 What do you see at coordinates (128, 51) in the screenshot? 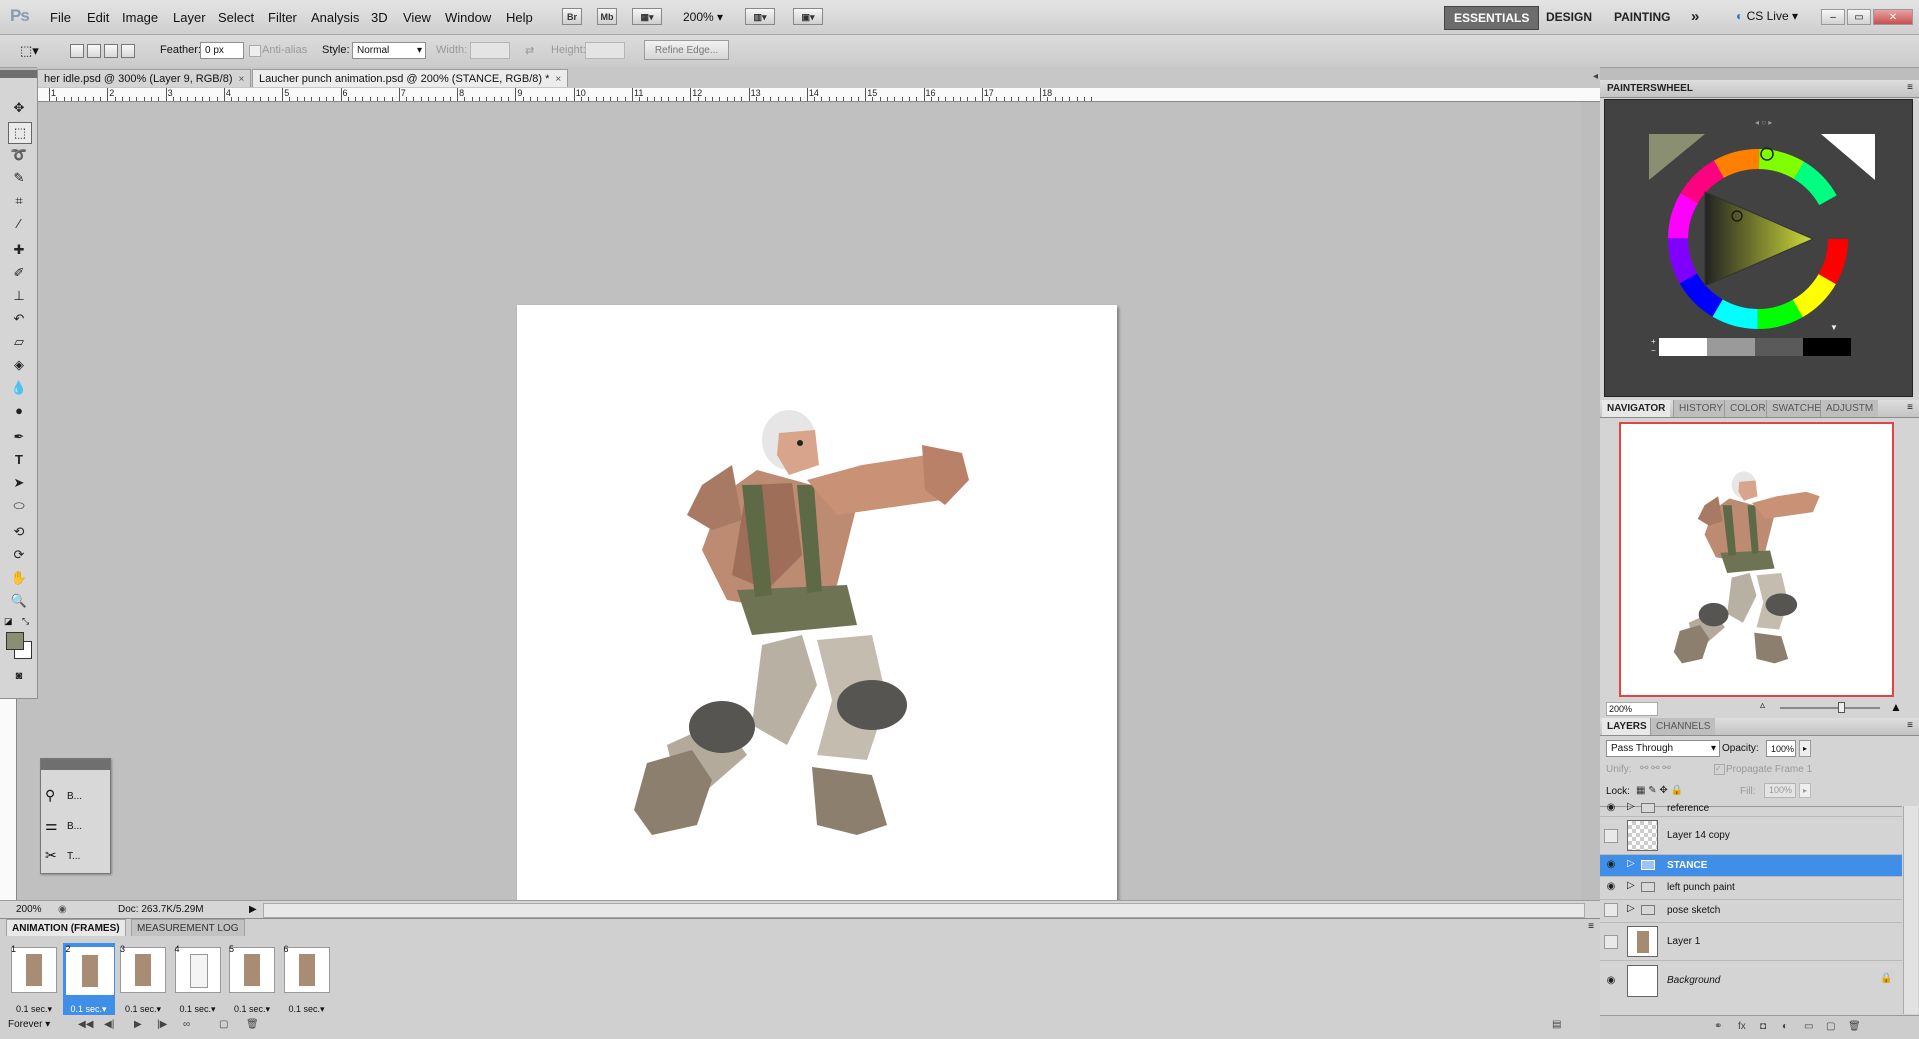
I see `intersect-selection-mode` at bounding box center [128, 51].